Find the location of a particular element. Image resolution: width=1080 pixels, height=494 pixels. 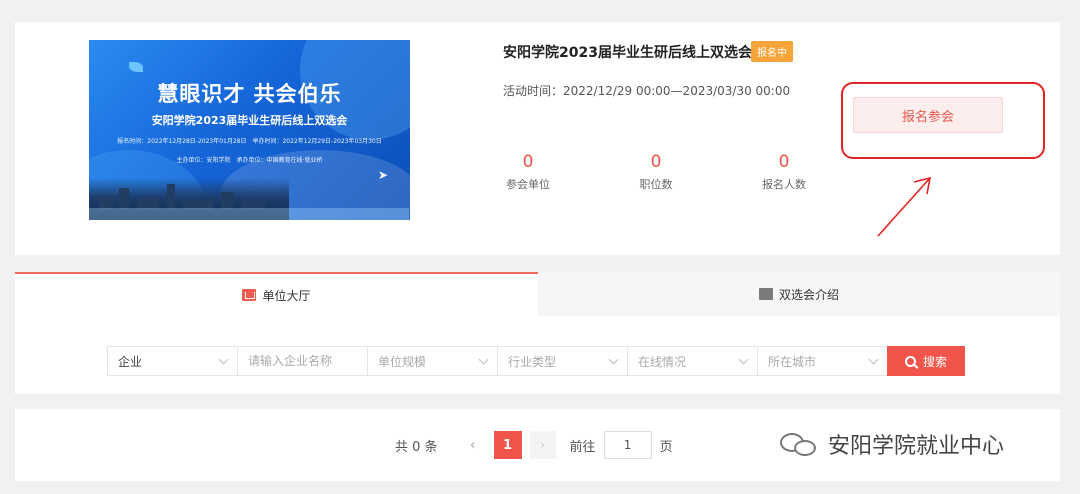

tab-label: 双选会介绍 is located at coordinates (808, 294).